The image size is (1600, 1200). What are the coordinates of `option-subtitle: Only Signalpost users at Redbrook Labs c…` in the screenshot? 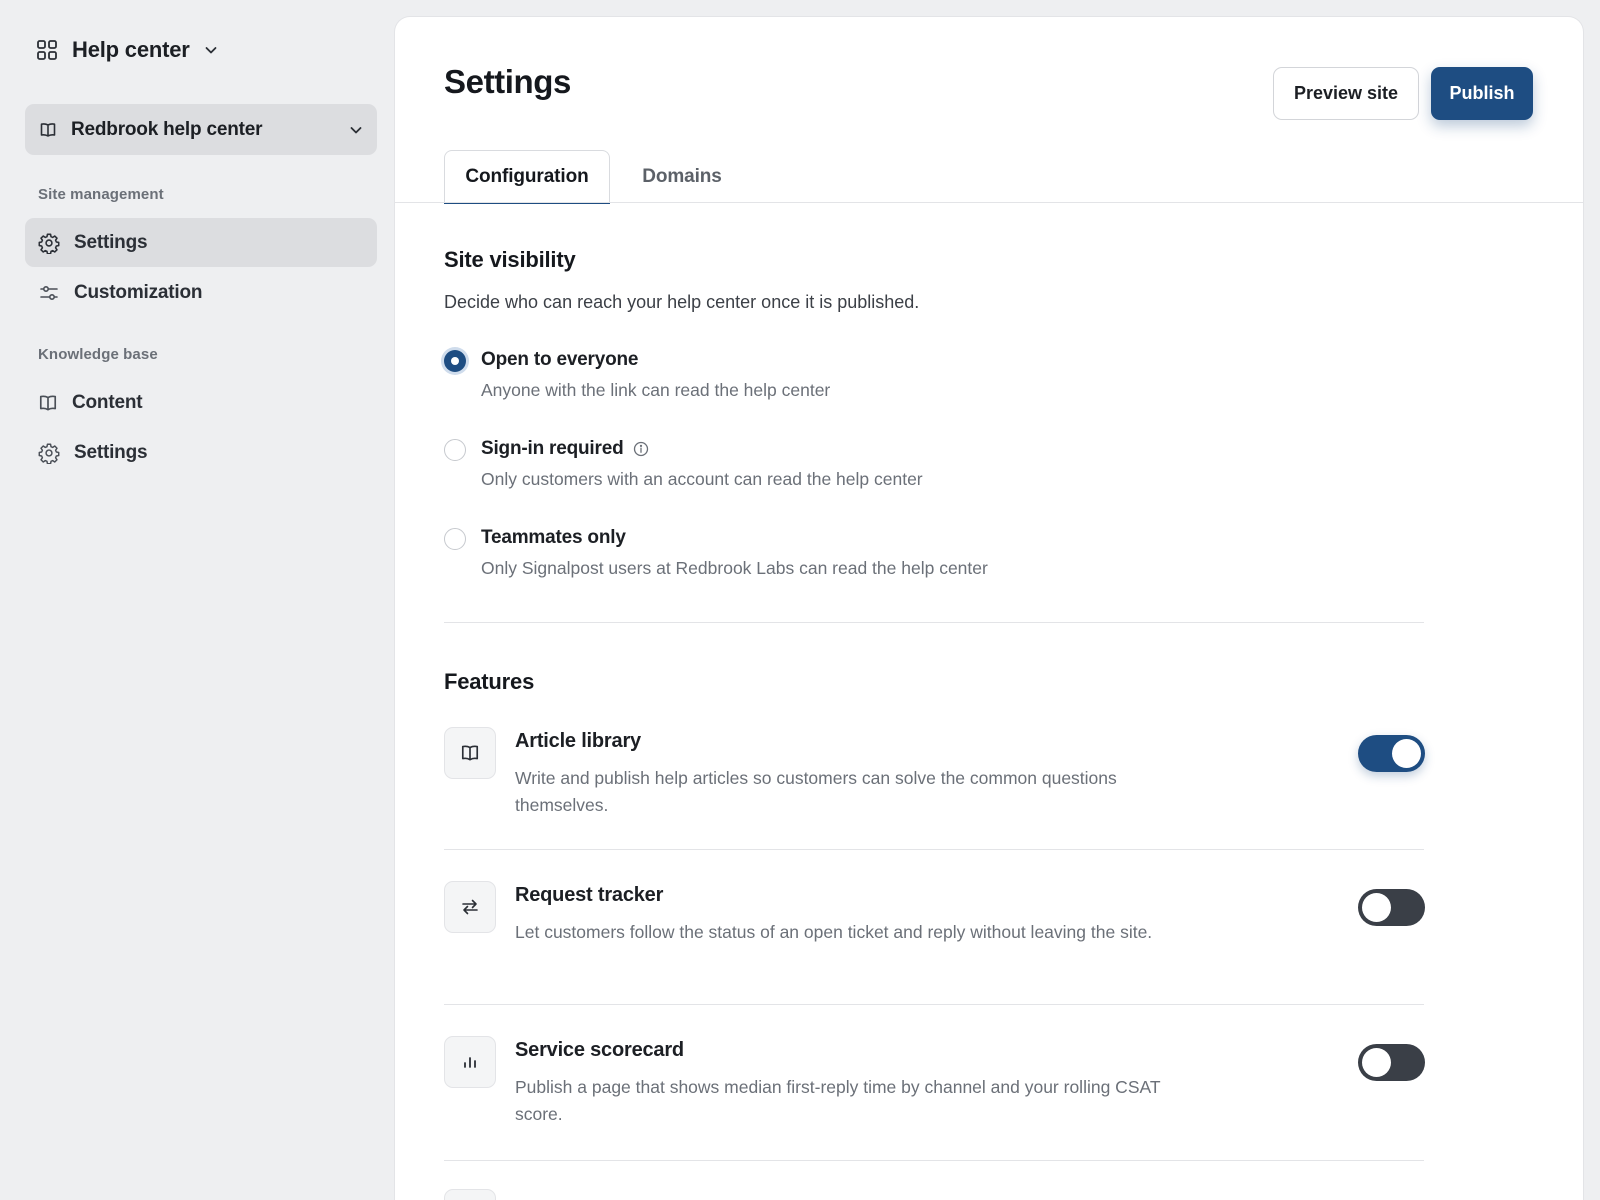 It's located at (734, 568).